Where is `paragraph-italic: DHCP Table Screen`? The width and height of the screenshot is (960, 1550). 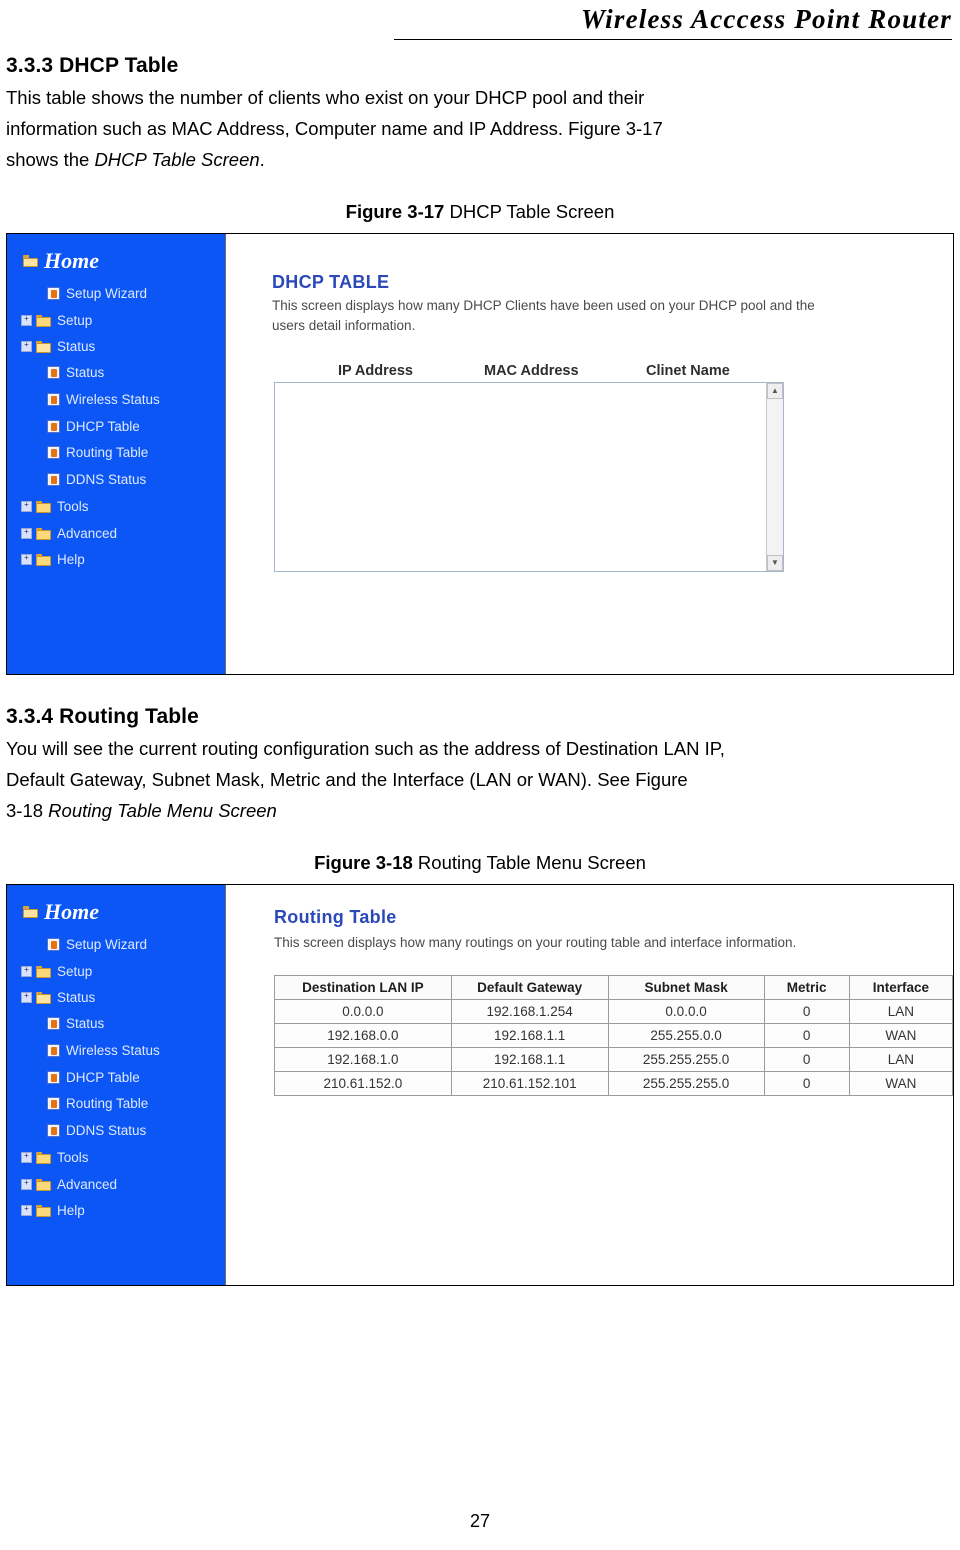 paragraph-italic: DHCP Table Screen is located at coordinates (177, 159).